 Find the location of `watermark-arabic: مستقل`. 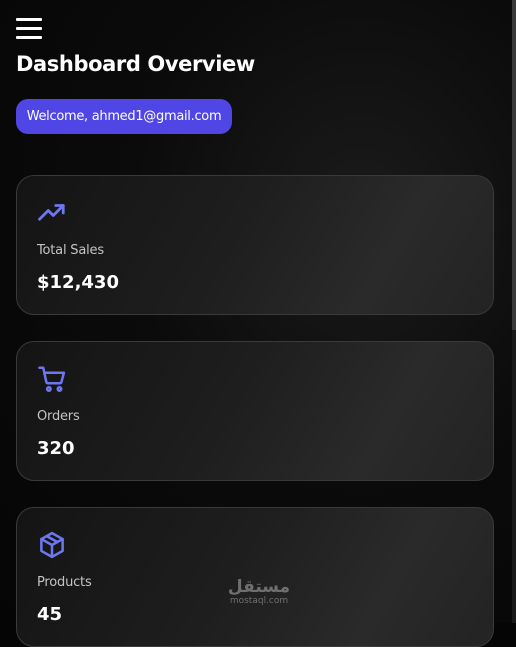

watermark-arabic: مستقل is located at coordinates (259, 587).